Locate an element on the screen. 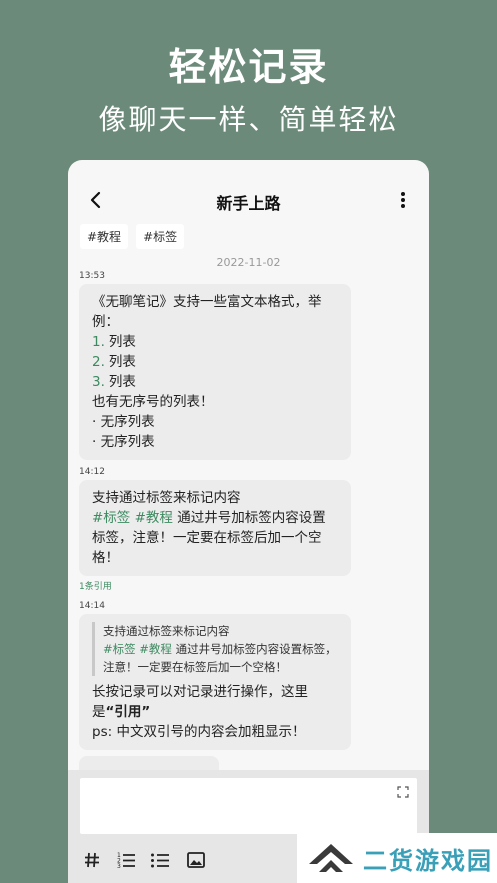 The image size is (497, 883). message-time: 13:53 is located at coordinates (92, 276).